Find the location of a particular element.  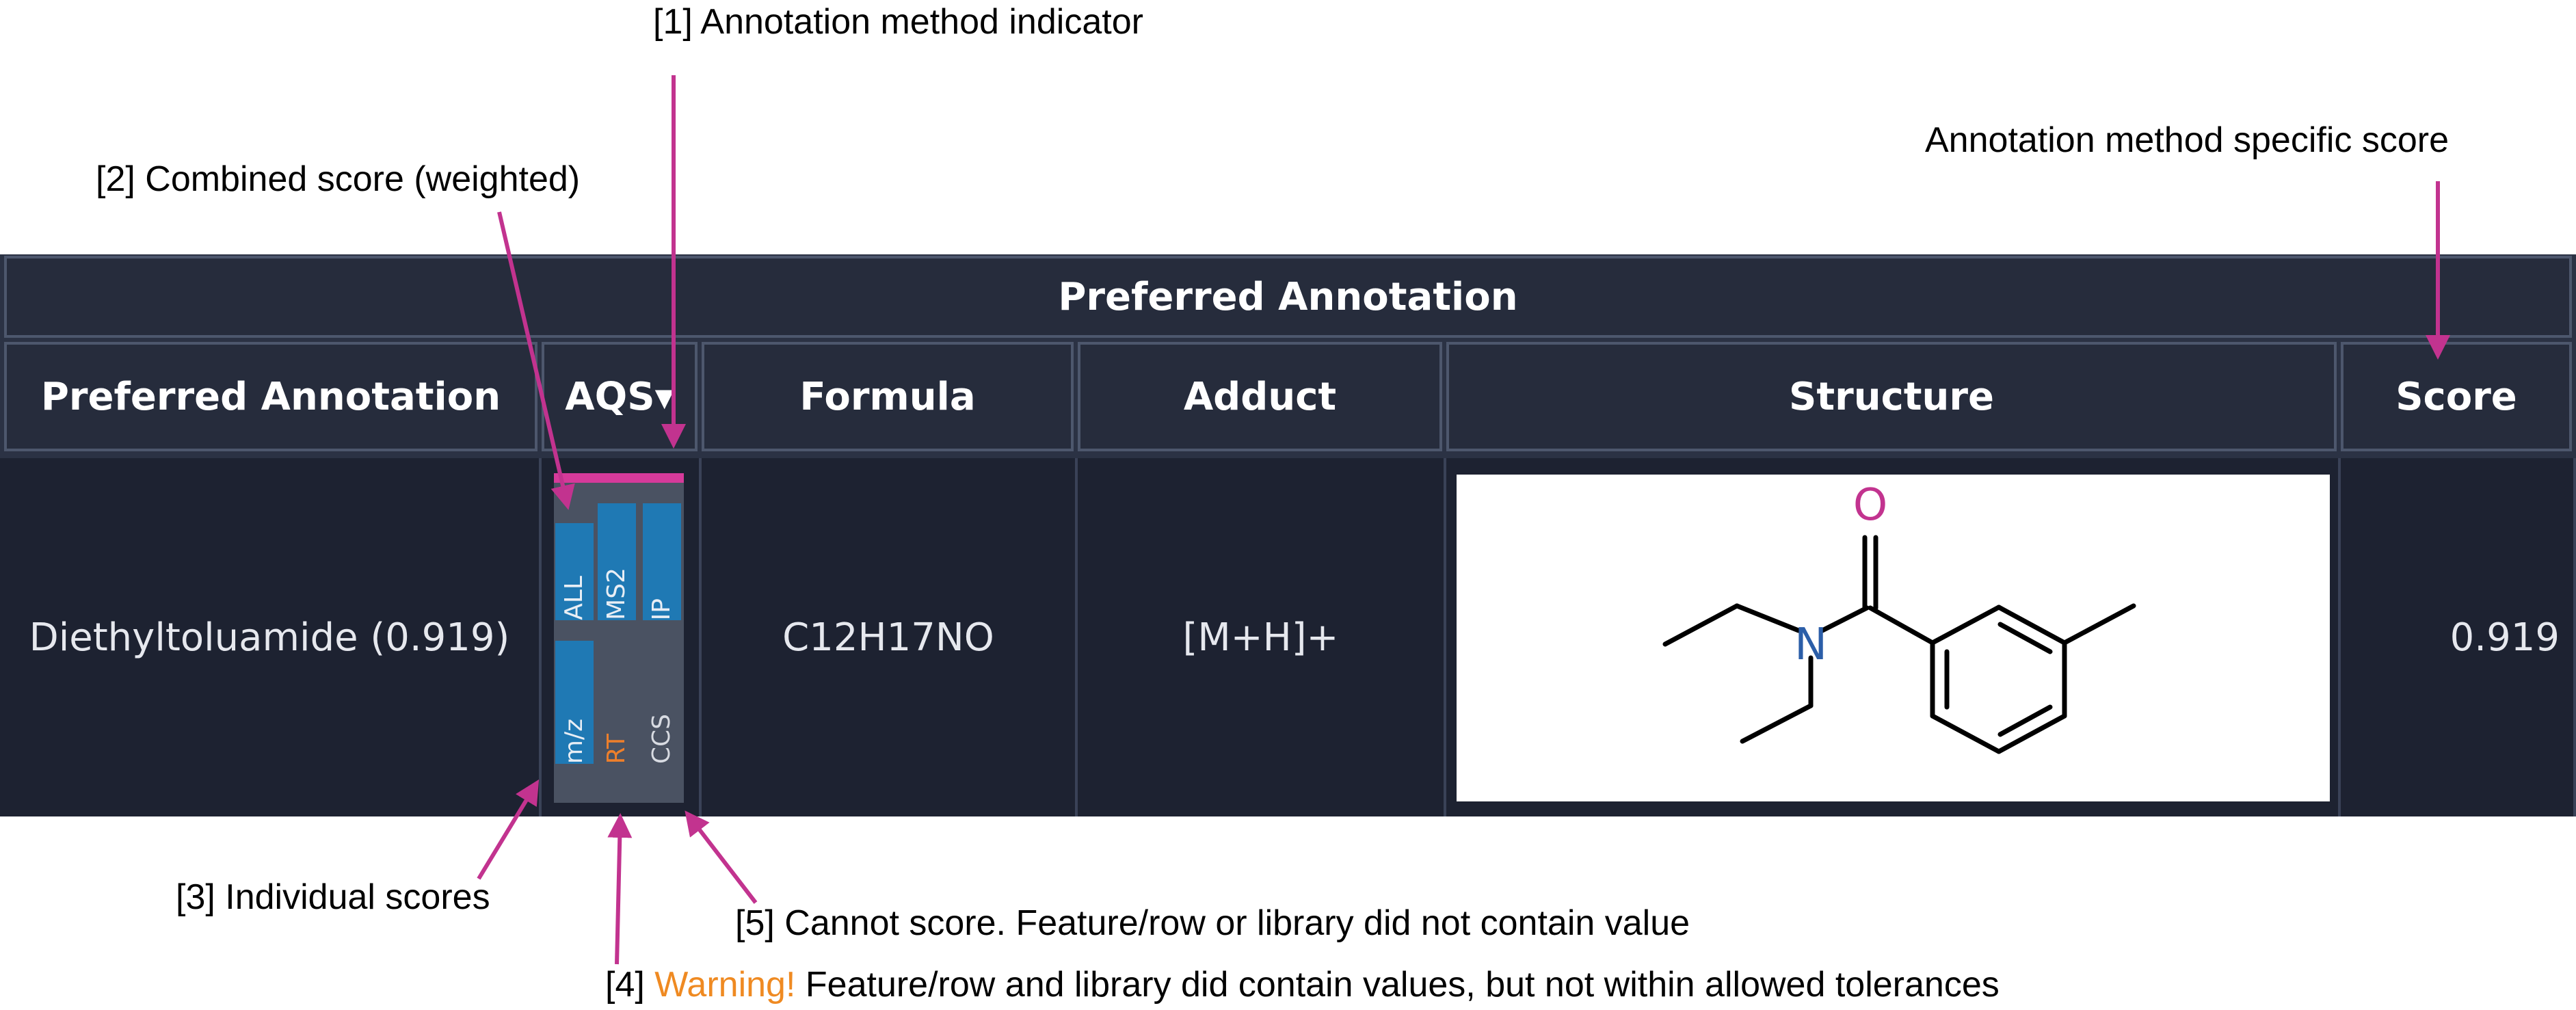

arrow-cannot-score is located at coordinates (721, 857).